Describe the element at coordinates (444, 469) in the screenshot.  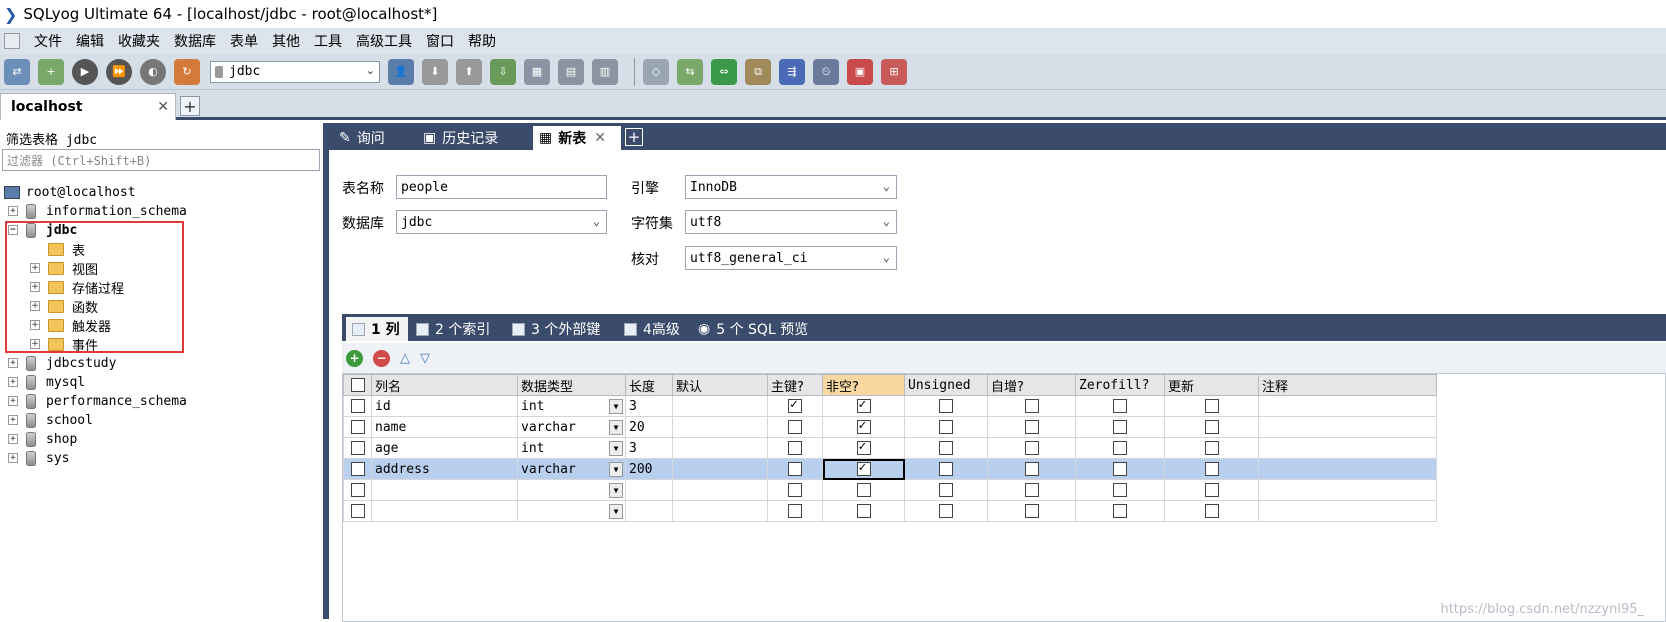
I see `cell-column-name: address` at that location.